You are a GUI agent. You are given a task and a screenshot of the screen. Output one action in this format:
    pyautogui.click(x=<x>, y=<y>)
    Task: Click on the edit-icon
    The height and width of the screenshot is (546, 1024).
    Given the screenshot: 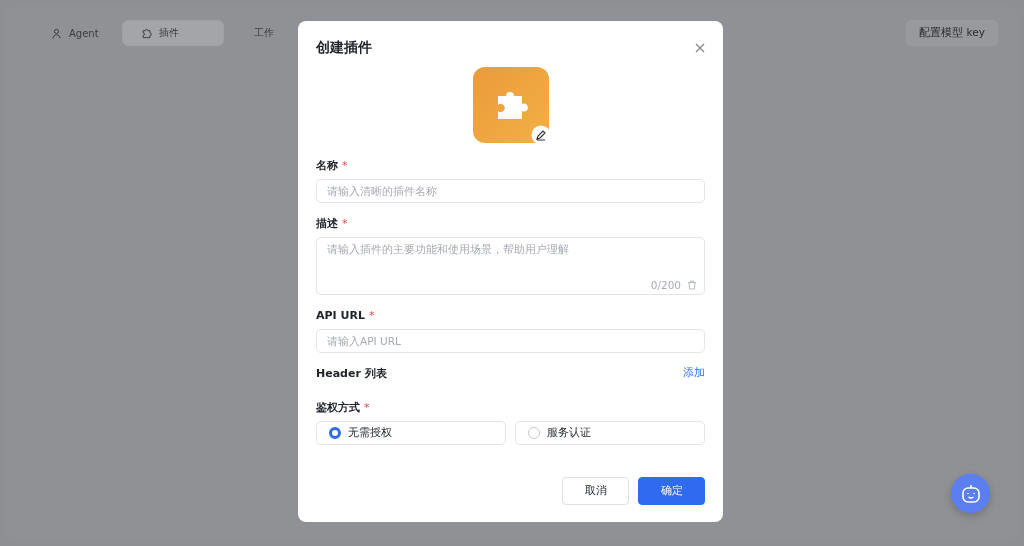 What is the action you would take?
    pyautogui.click(x=540, y=135)
    